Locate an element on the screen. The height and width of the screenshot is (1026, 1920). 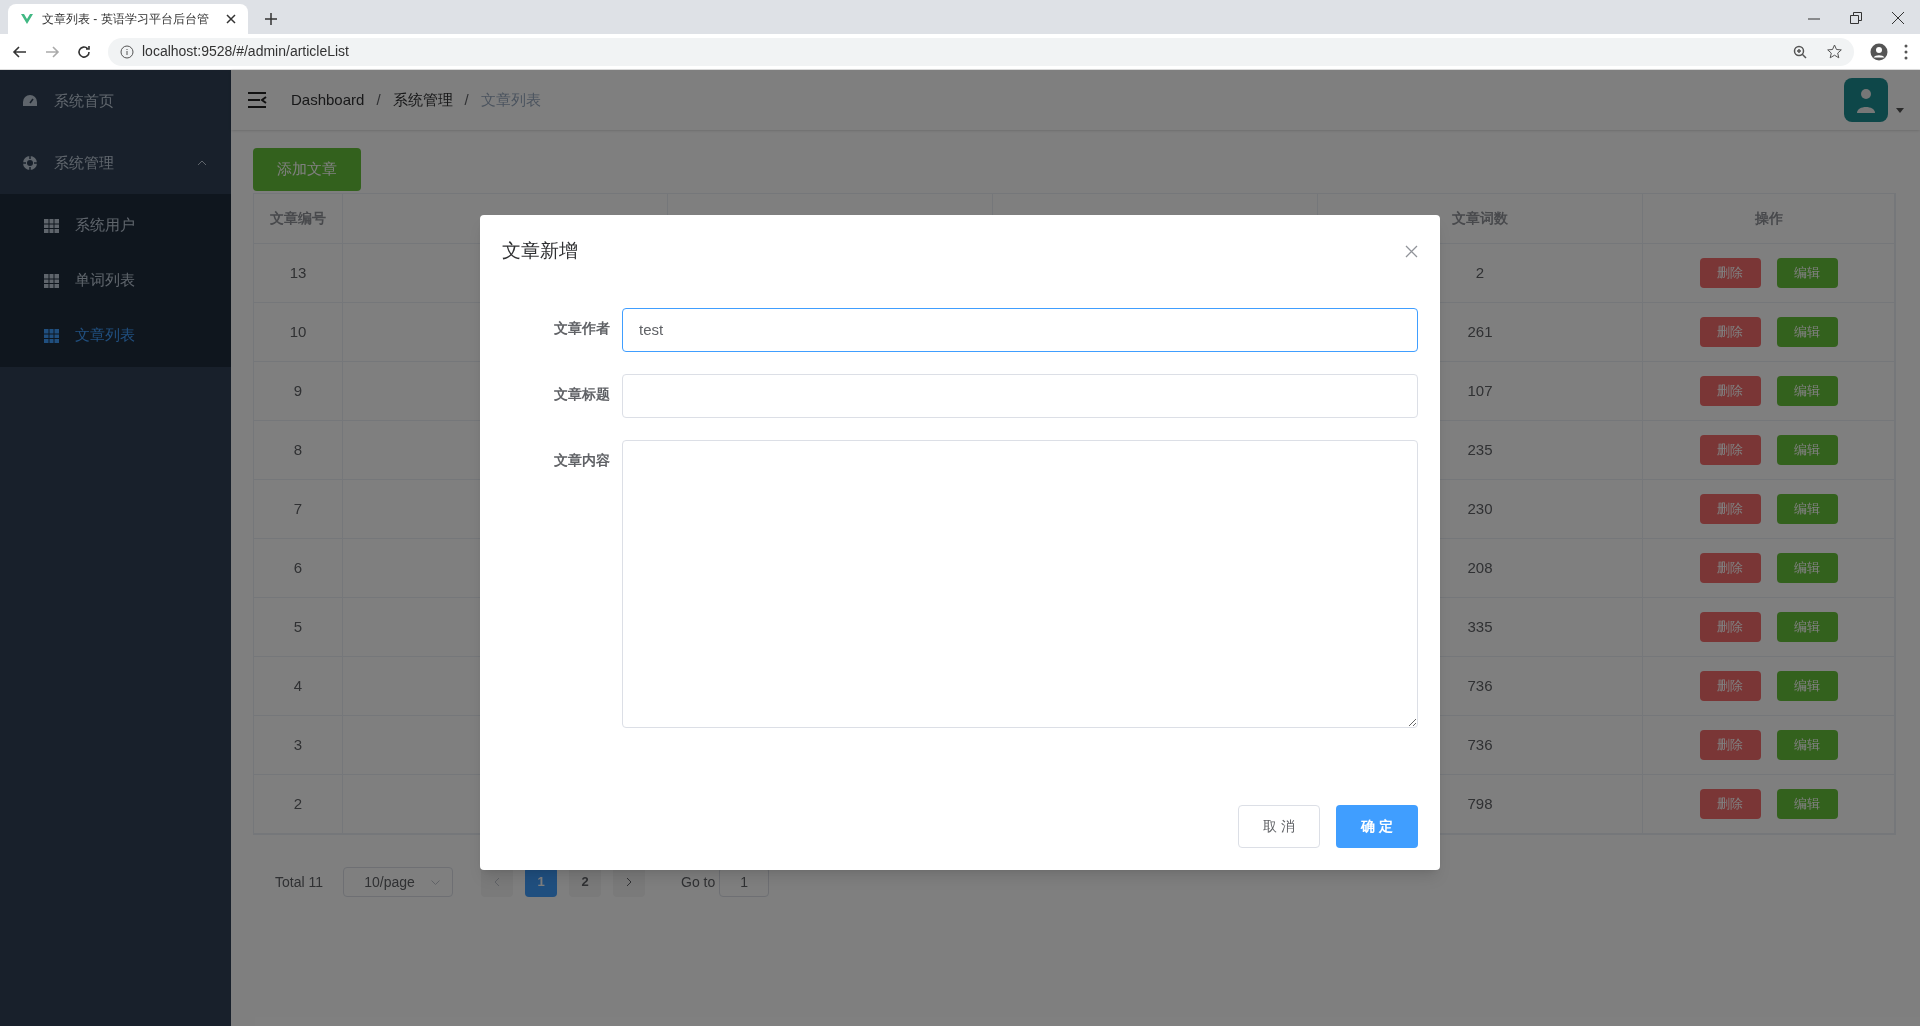
new-tab-icon is located at coordinates (271, 19).